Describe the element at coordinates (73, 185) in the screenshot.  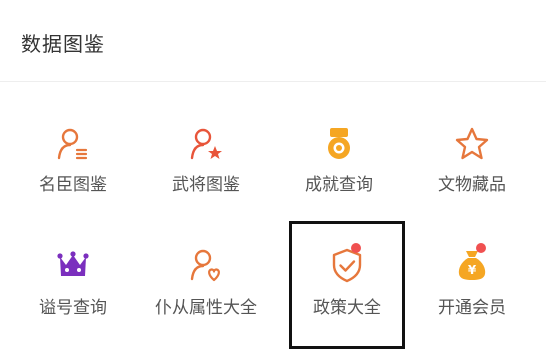
I see `tile-label: 名臣图鉴` at that location.